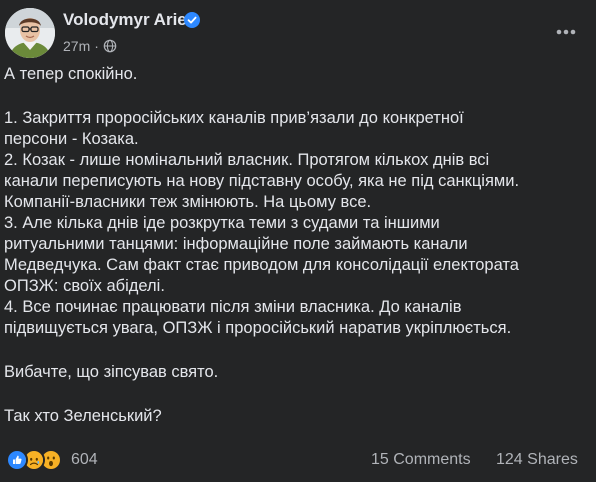 The width and height of the screenshot is (596, 482). Describe the element at coordinates (192, 20) in the screenshot. I see `verified-badge-icon` at that location.